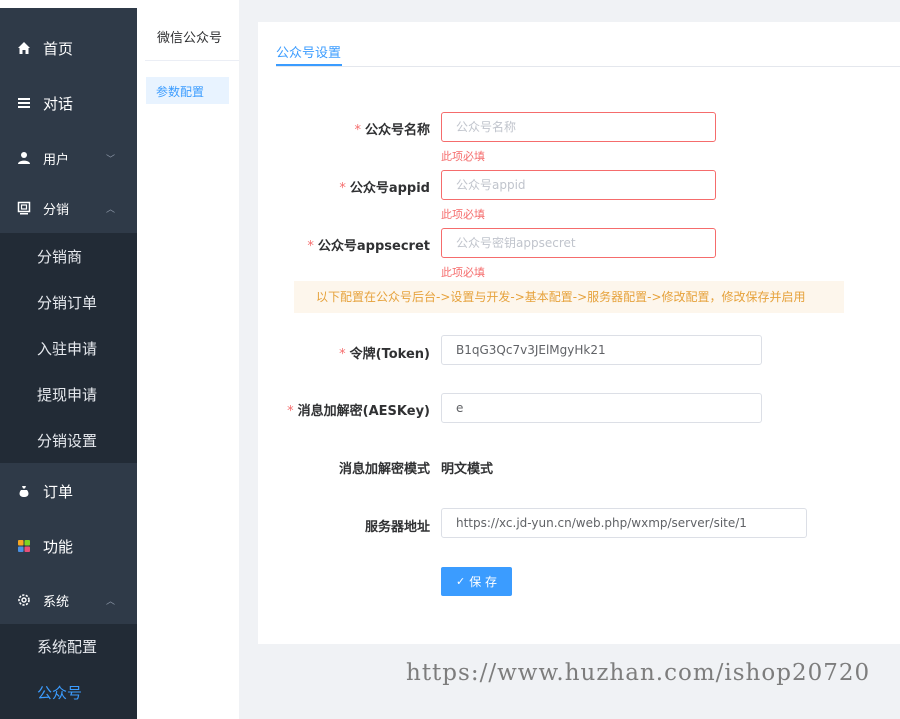 Image resolution: width=900 pixels, height=719 pixels. Describe the element at coordinates (601, 408) in the screenshot. I see `aeskey-input: e` at that location.